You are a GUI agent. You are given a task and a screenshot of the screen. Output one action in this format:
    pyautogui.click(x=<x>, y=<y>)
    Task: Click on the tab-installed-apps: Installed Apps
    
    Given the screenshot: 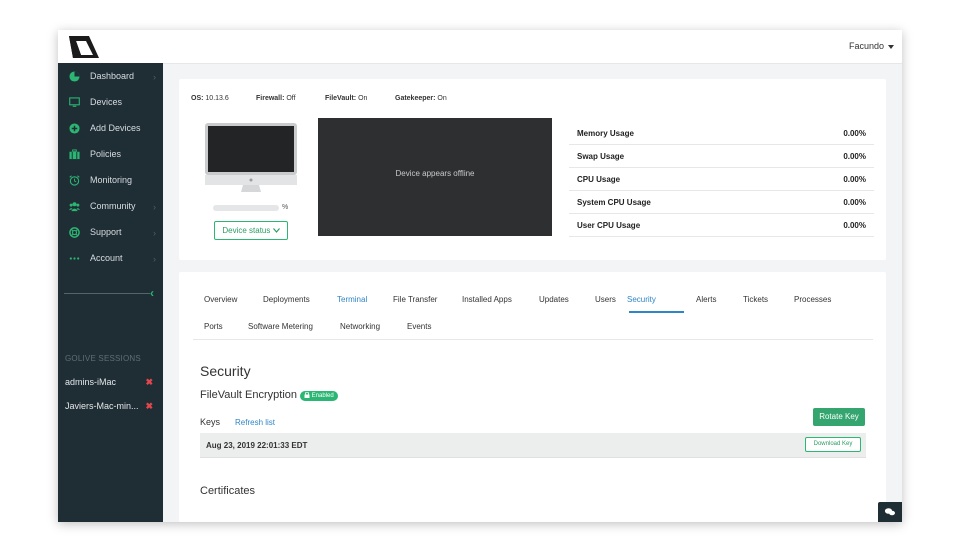 What is the action you would take?
    pyautogui.click(x=487, y=299)
    